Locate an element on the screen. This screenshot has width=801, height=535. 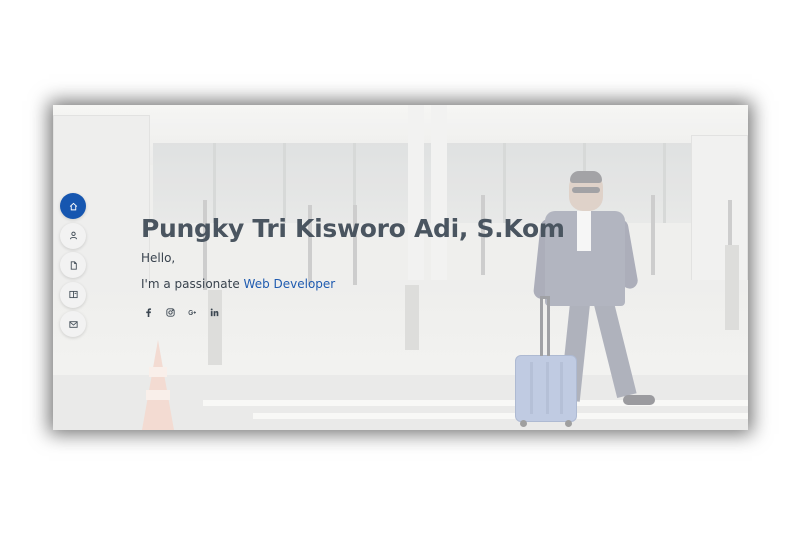
facebook-icon is located at coordinates (149, 312).